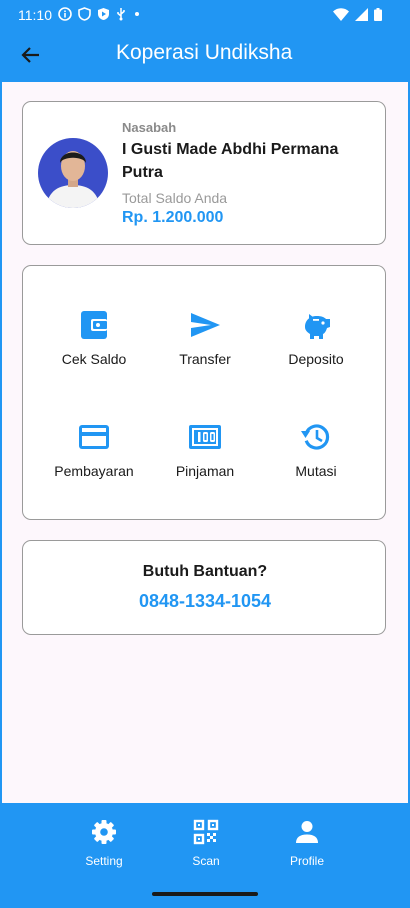 The image size is (410, 908). Describe the element at coordinates (306, 861) in the screenshot. I see `nav-item-label: Profile` at that location.